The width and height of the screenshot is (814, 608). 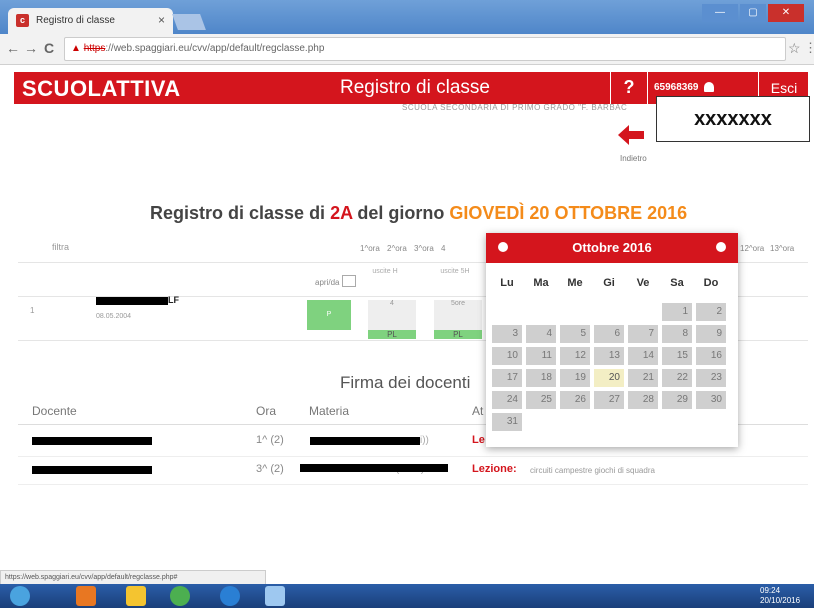 What do you see at coordinates (643, 378) in the screenshot?
I see `calendar-day: 21` at bounding box center [643, 378].